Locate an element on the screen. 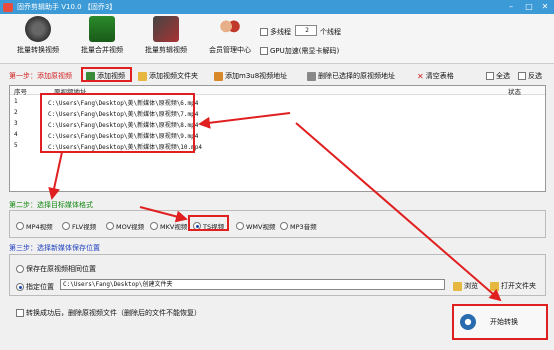 The width and height of the screenshot is (554, 350). arrow-to-step2 is located at coordinates (55, 175).